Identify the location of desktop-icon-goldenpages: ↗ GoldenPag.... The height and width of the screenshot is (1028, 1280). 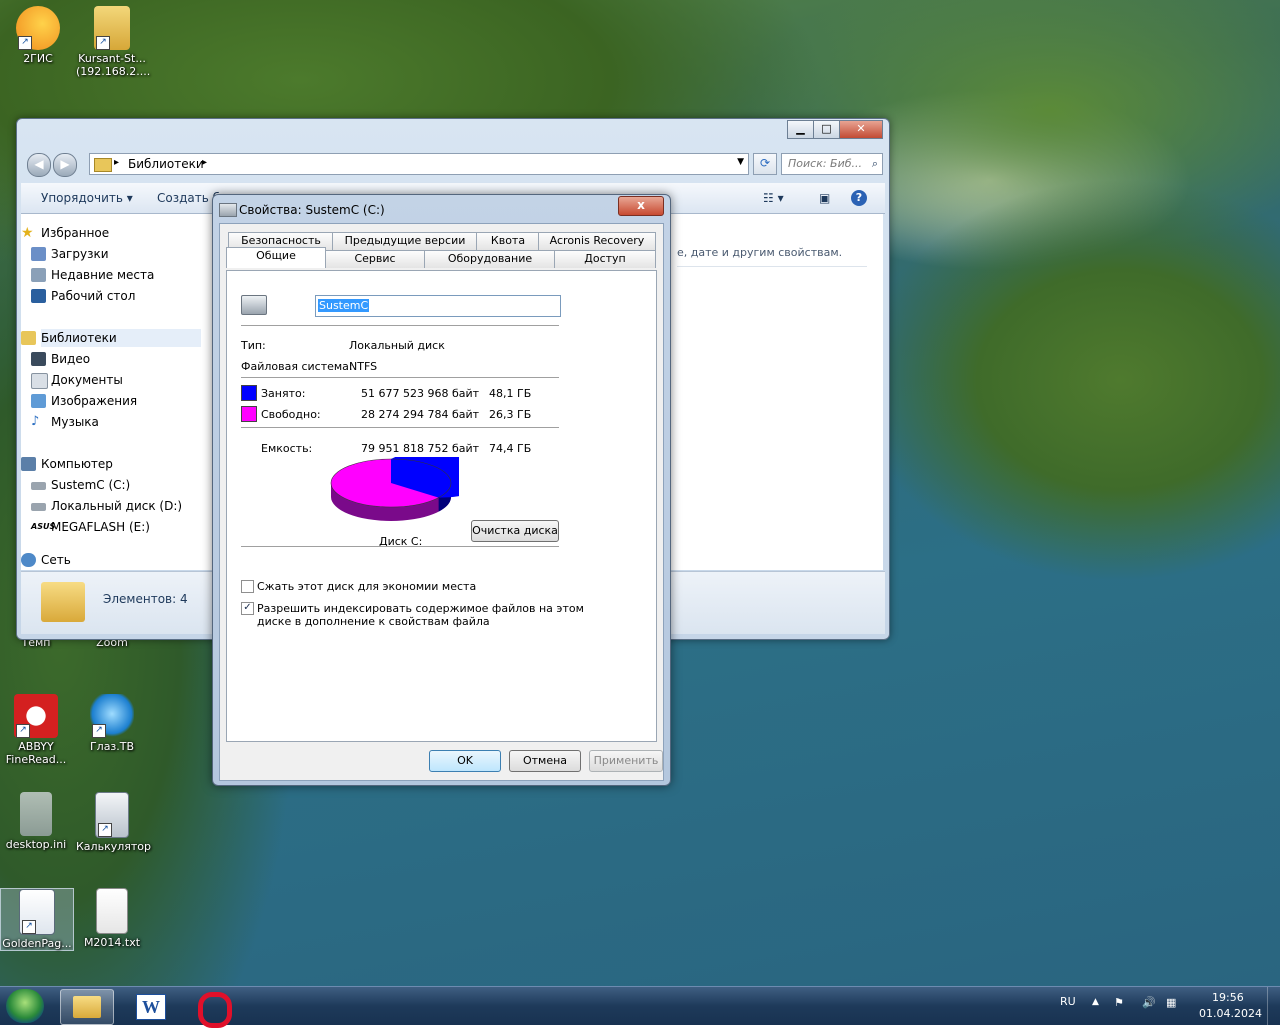
(37, 919).